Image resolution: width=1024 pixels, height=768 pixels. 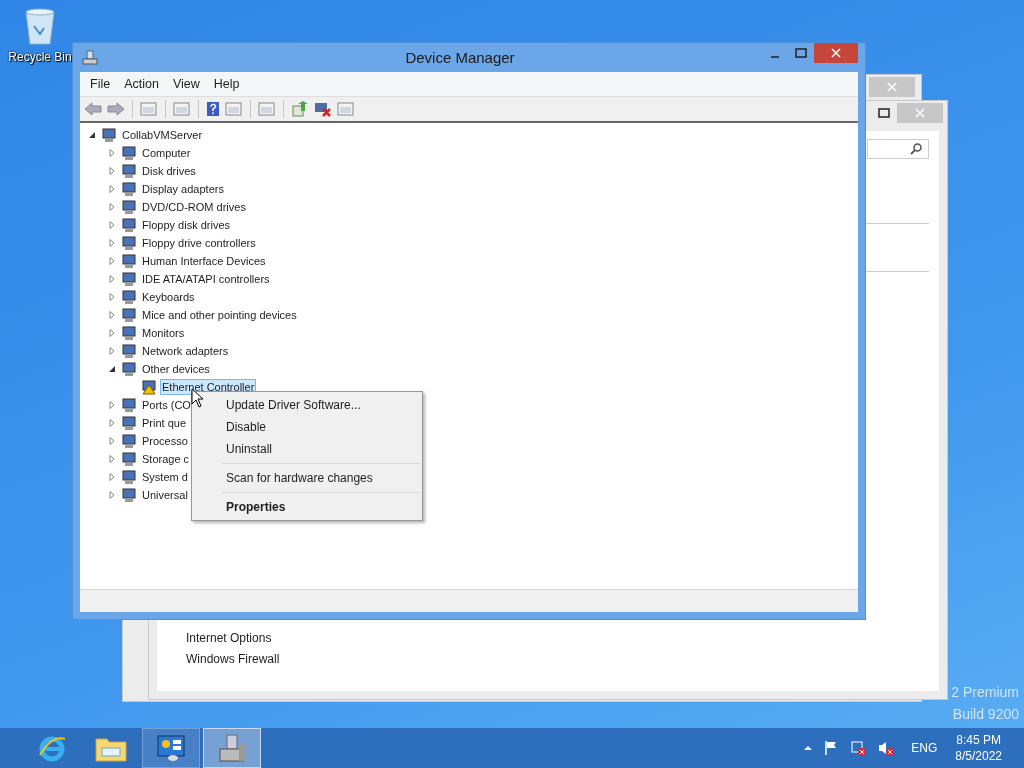 What do you see at coordinates (169, 171) in the screenshot?
I see `tree-item: Disk drives` at bounding box center [169, 171].